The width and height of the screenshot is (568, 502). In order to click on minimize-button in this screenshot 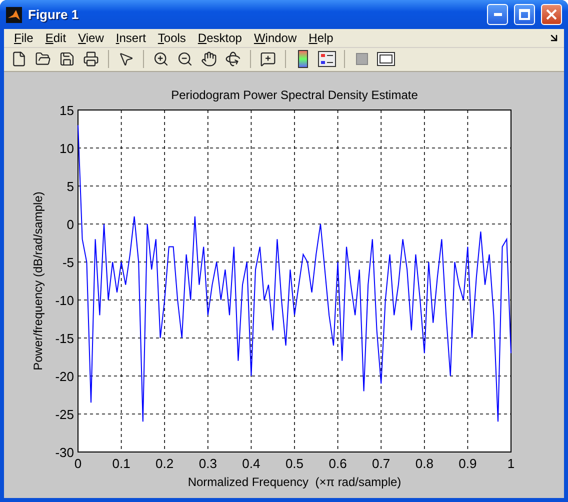, I will do `click(497, 15)`.